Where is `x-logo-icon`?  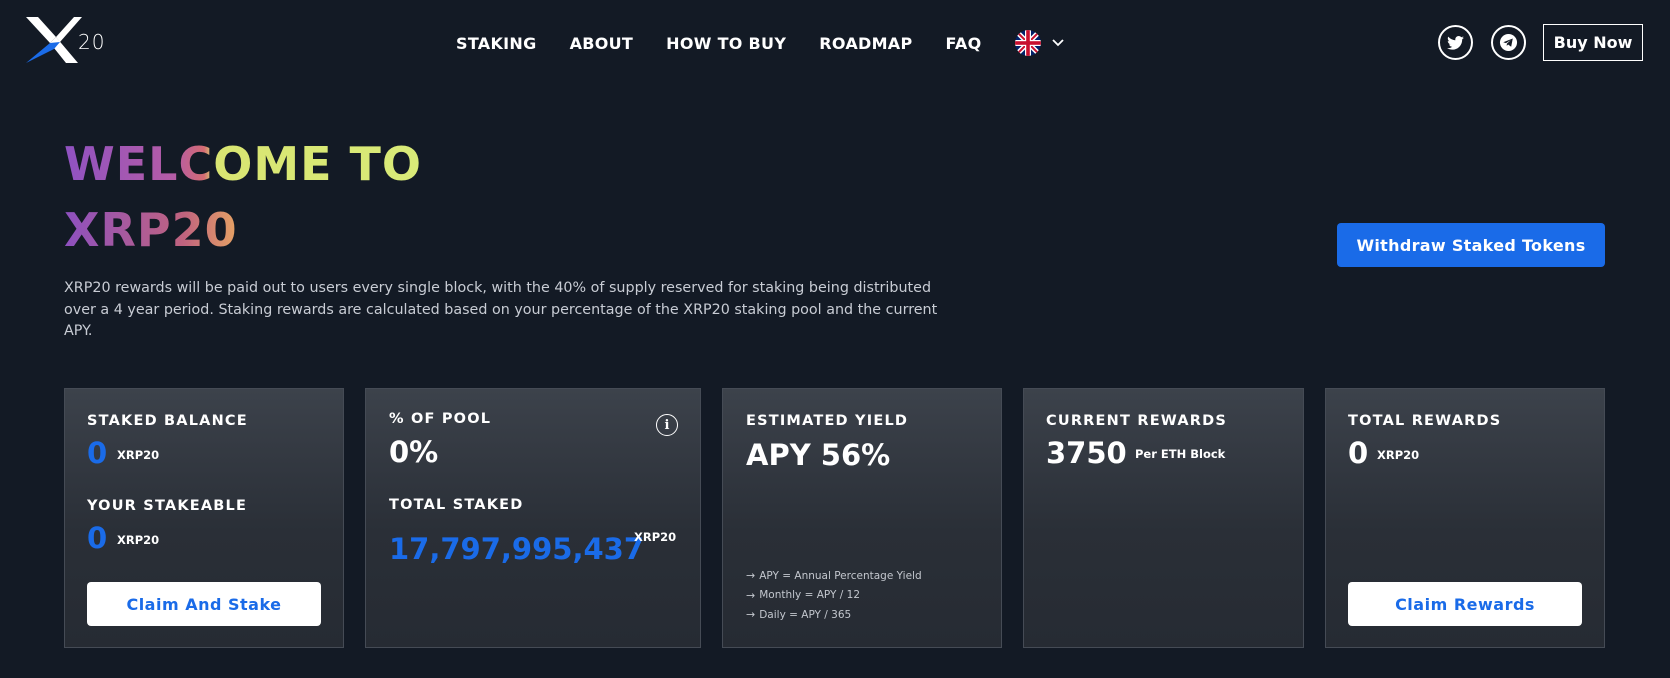 x-logo-icon is located at coordinates (54, 40).